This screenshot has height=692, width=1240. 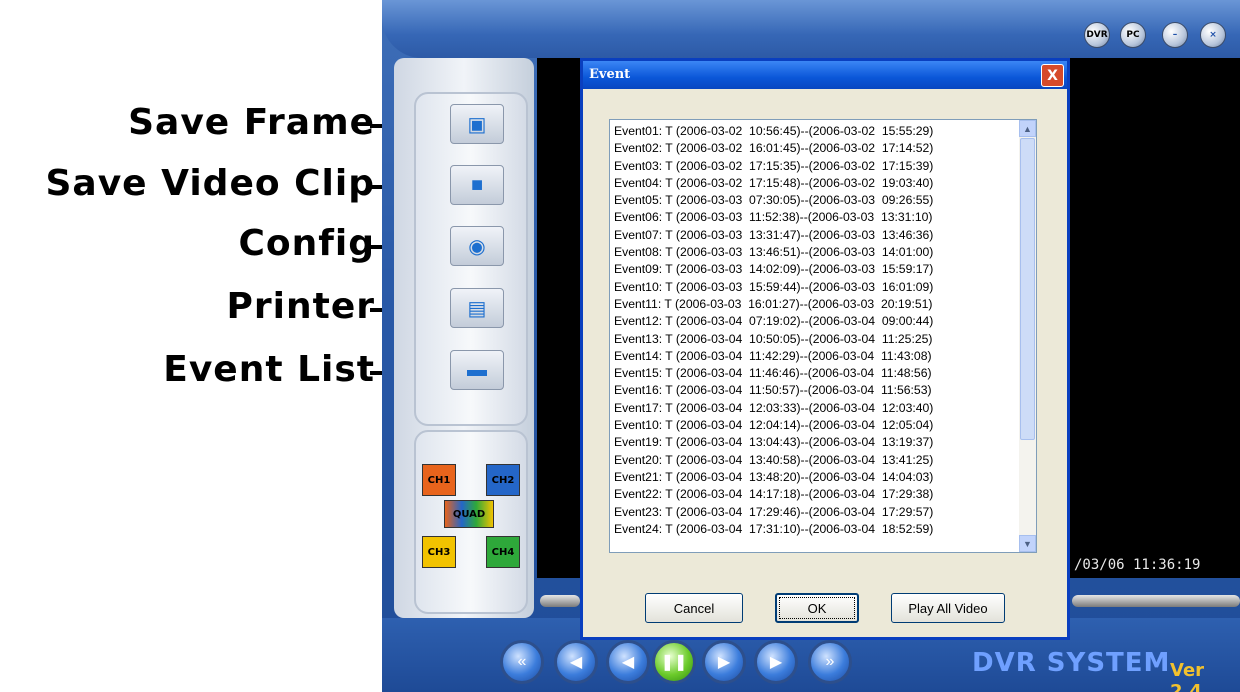 I want to click on dialog-close-button: X, so click(x=1052, y=75).